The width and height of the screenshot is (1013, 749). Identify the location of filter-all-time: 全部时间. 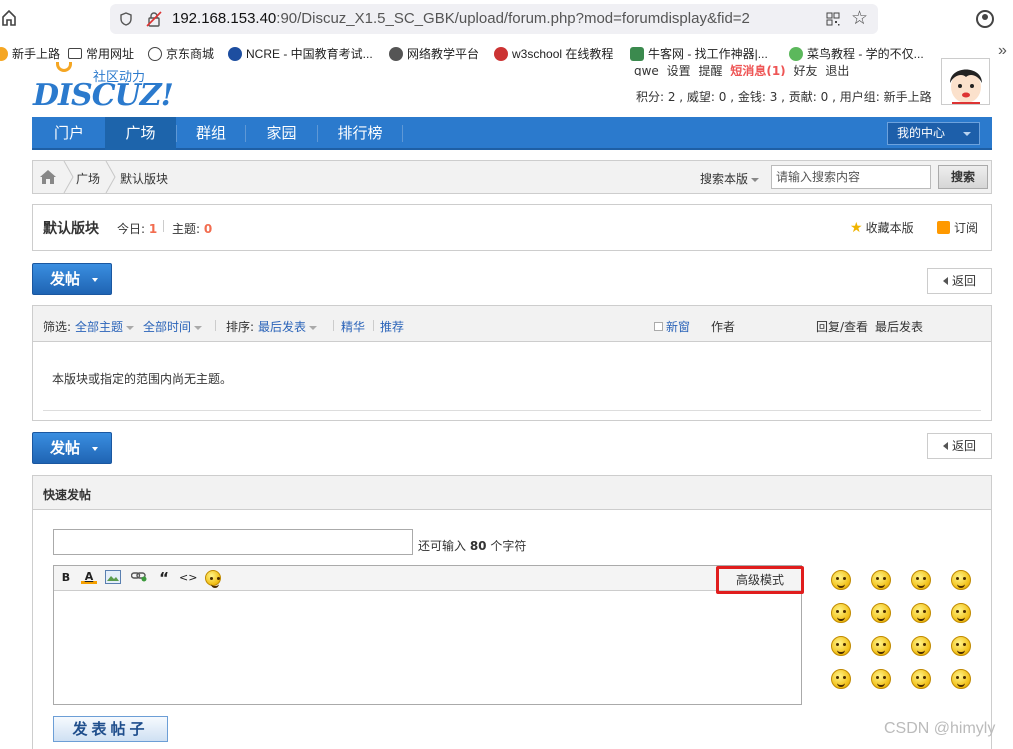
(173, 326).